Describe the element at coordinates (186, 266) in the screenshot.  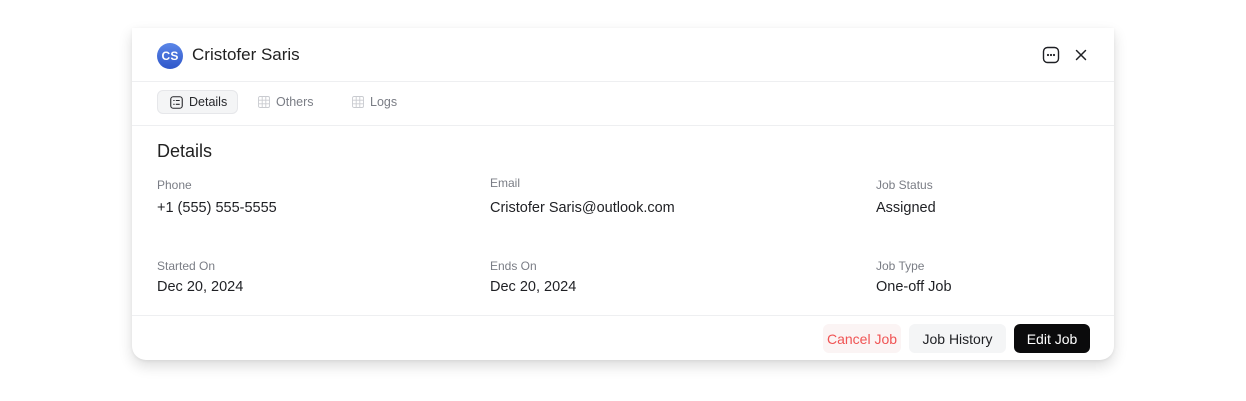
I see `started-on-label: Started On` at that location.